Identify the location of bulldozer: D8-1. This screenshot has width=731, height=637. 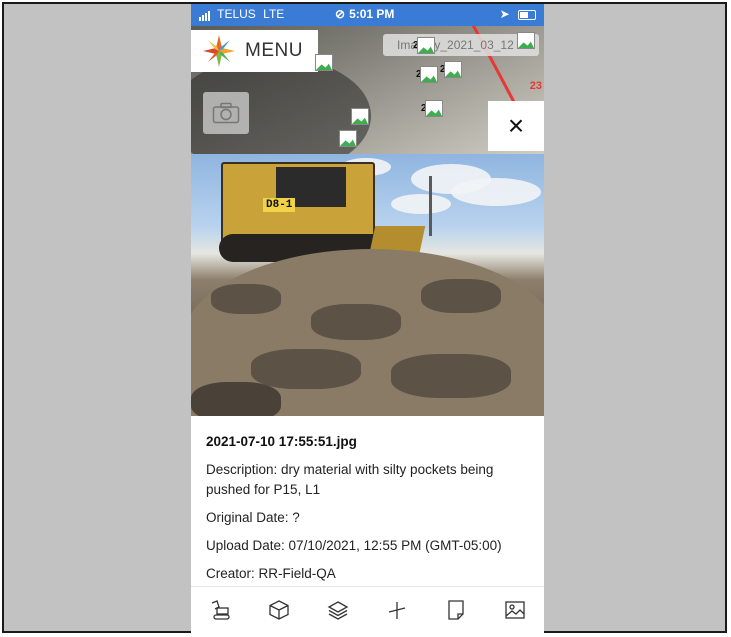
(298, 203).